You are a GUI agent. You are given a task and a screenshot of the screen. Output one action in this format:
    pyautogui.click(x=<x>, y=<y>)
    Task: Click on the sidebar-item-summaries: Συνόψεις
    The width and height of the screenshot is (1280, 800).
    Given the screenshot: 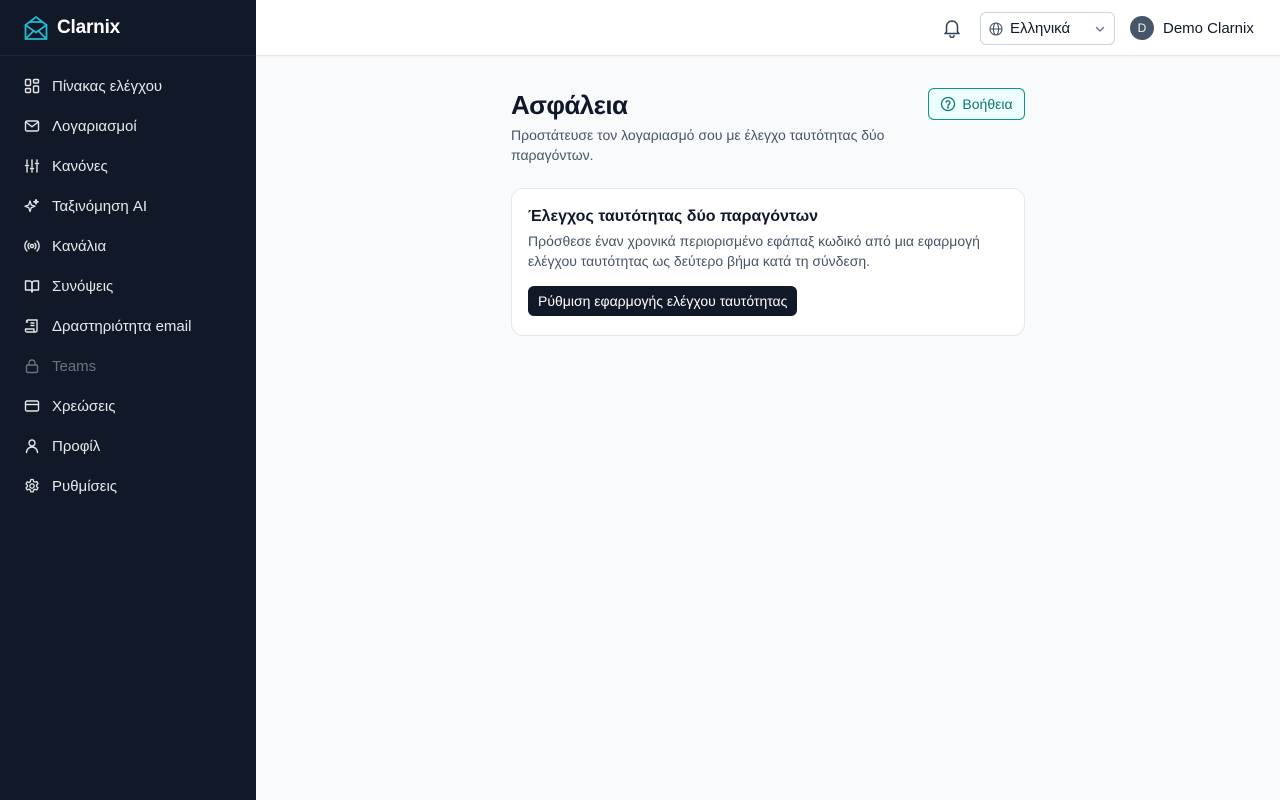 What is the action you would take?
    pyautogui.click(x=128, y=286)
    